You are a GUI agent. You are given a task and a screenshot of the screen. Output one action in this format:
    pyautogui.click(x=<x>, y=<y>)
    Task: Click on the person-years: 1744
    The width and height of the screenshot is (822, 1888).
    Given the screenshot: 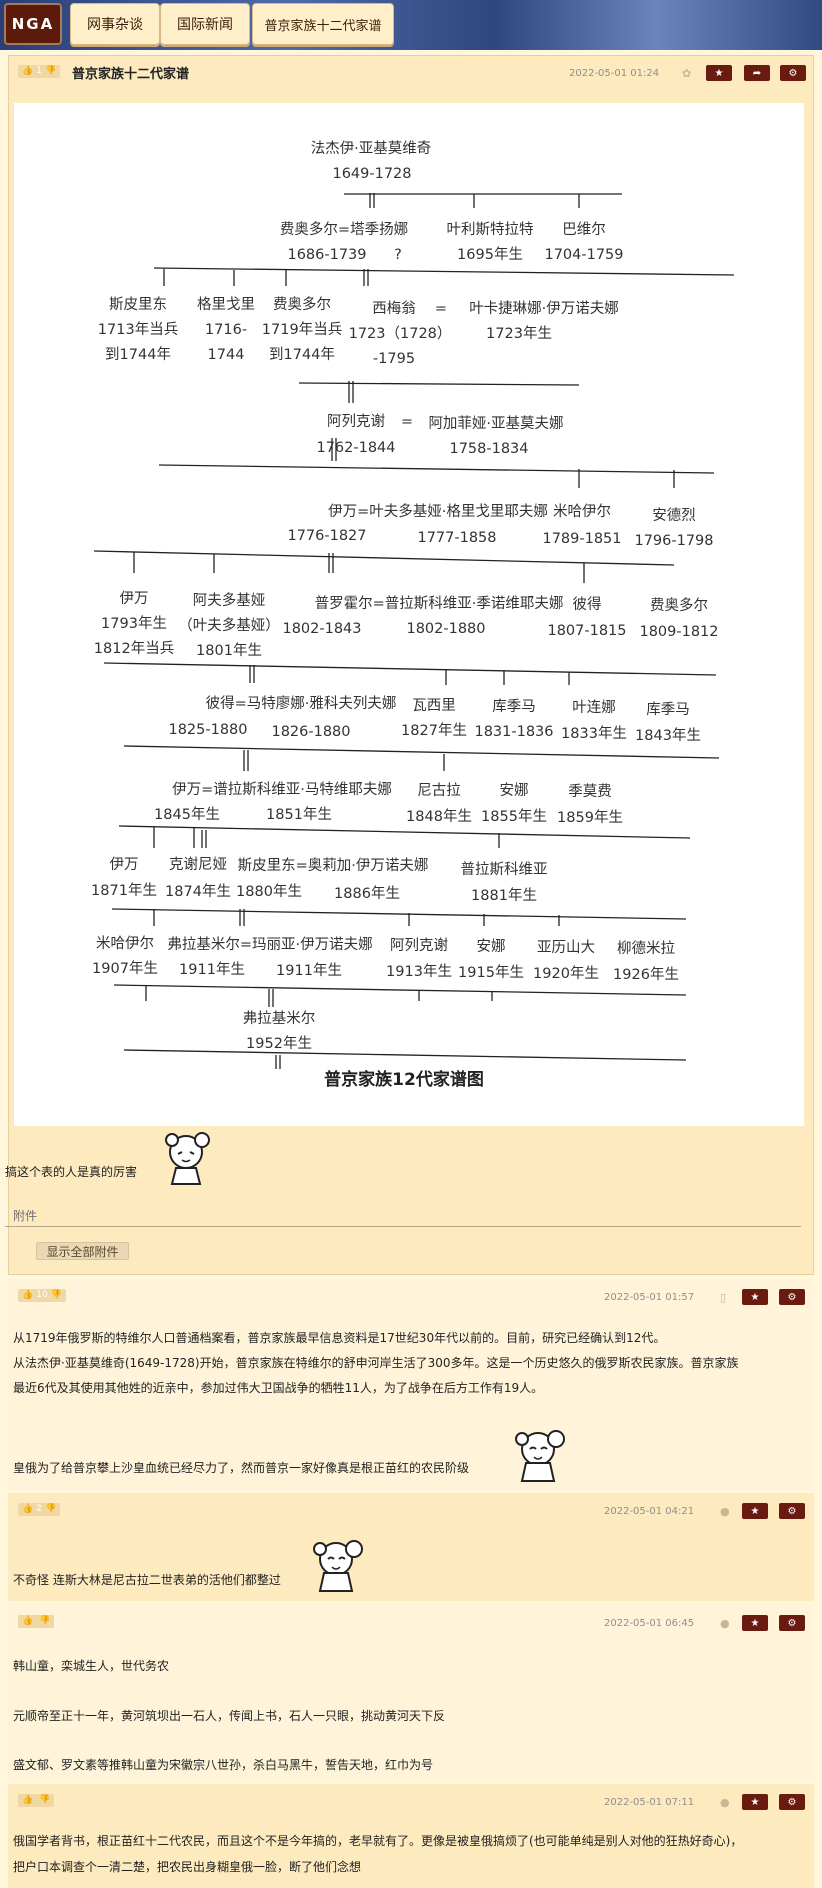 What is the action you would take?
    pyautogui.click(x=226, y=355)
    